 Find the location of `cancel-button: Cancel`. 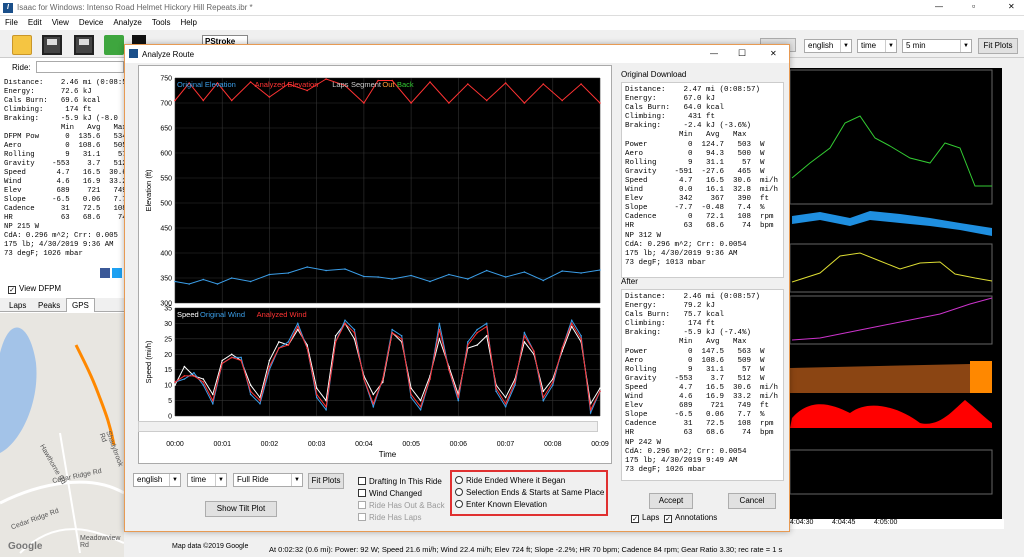

cancel-button: Cancel is located at coordinates (752, 501).